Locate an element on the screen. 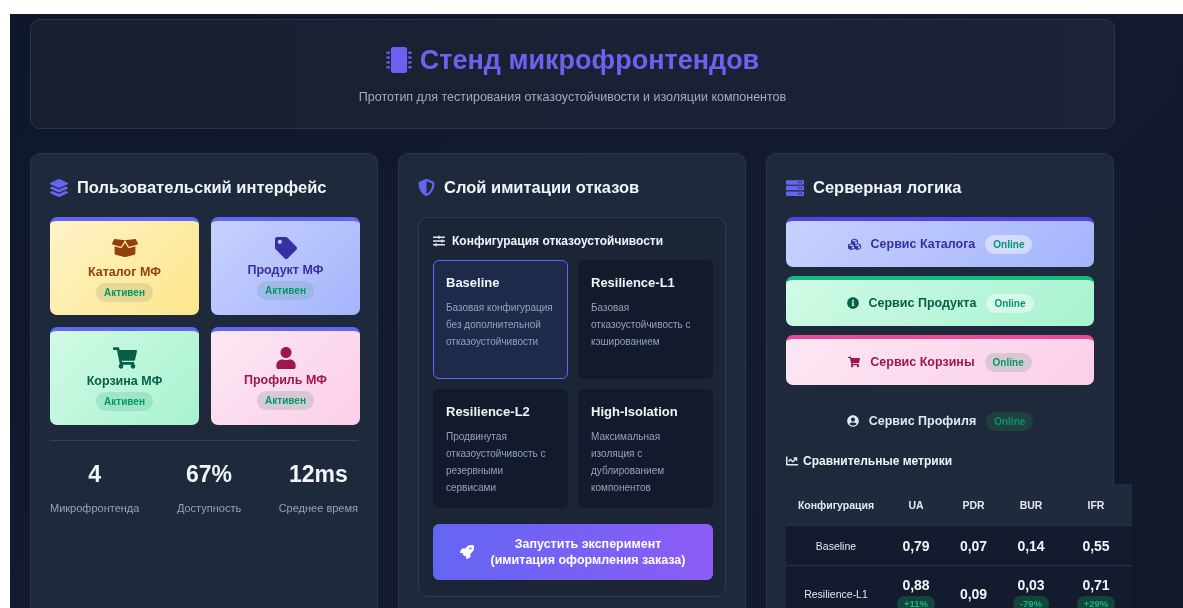 The image size is (1183, 608). stat-value: 12ms is located at coordinates (318, 474).